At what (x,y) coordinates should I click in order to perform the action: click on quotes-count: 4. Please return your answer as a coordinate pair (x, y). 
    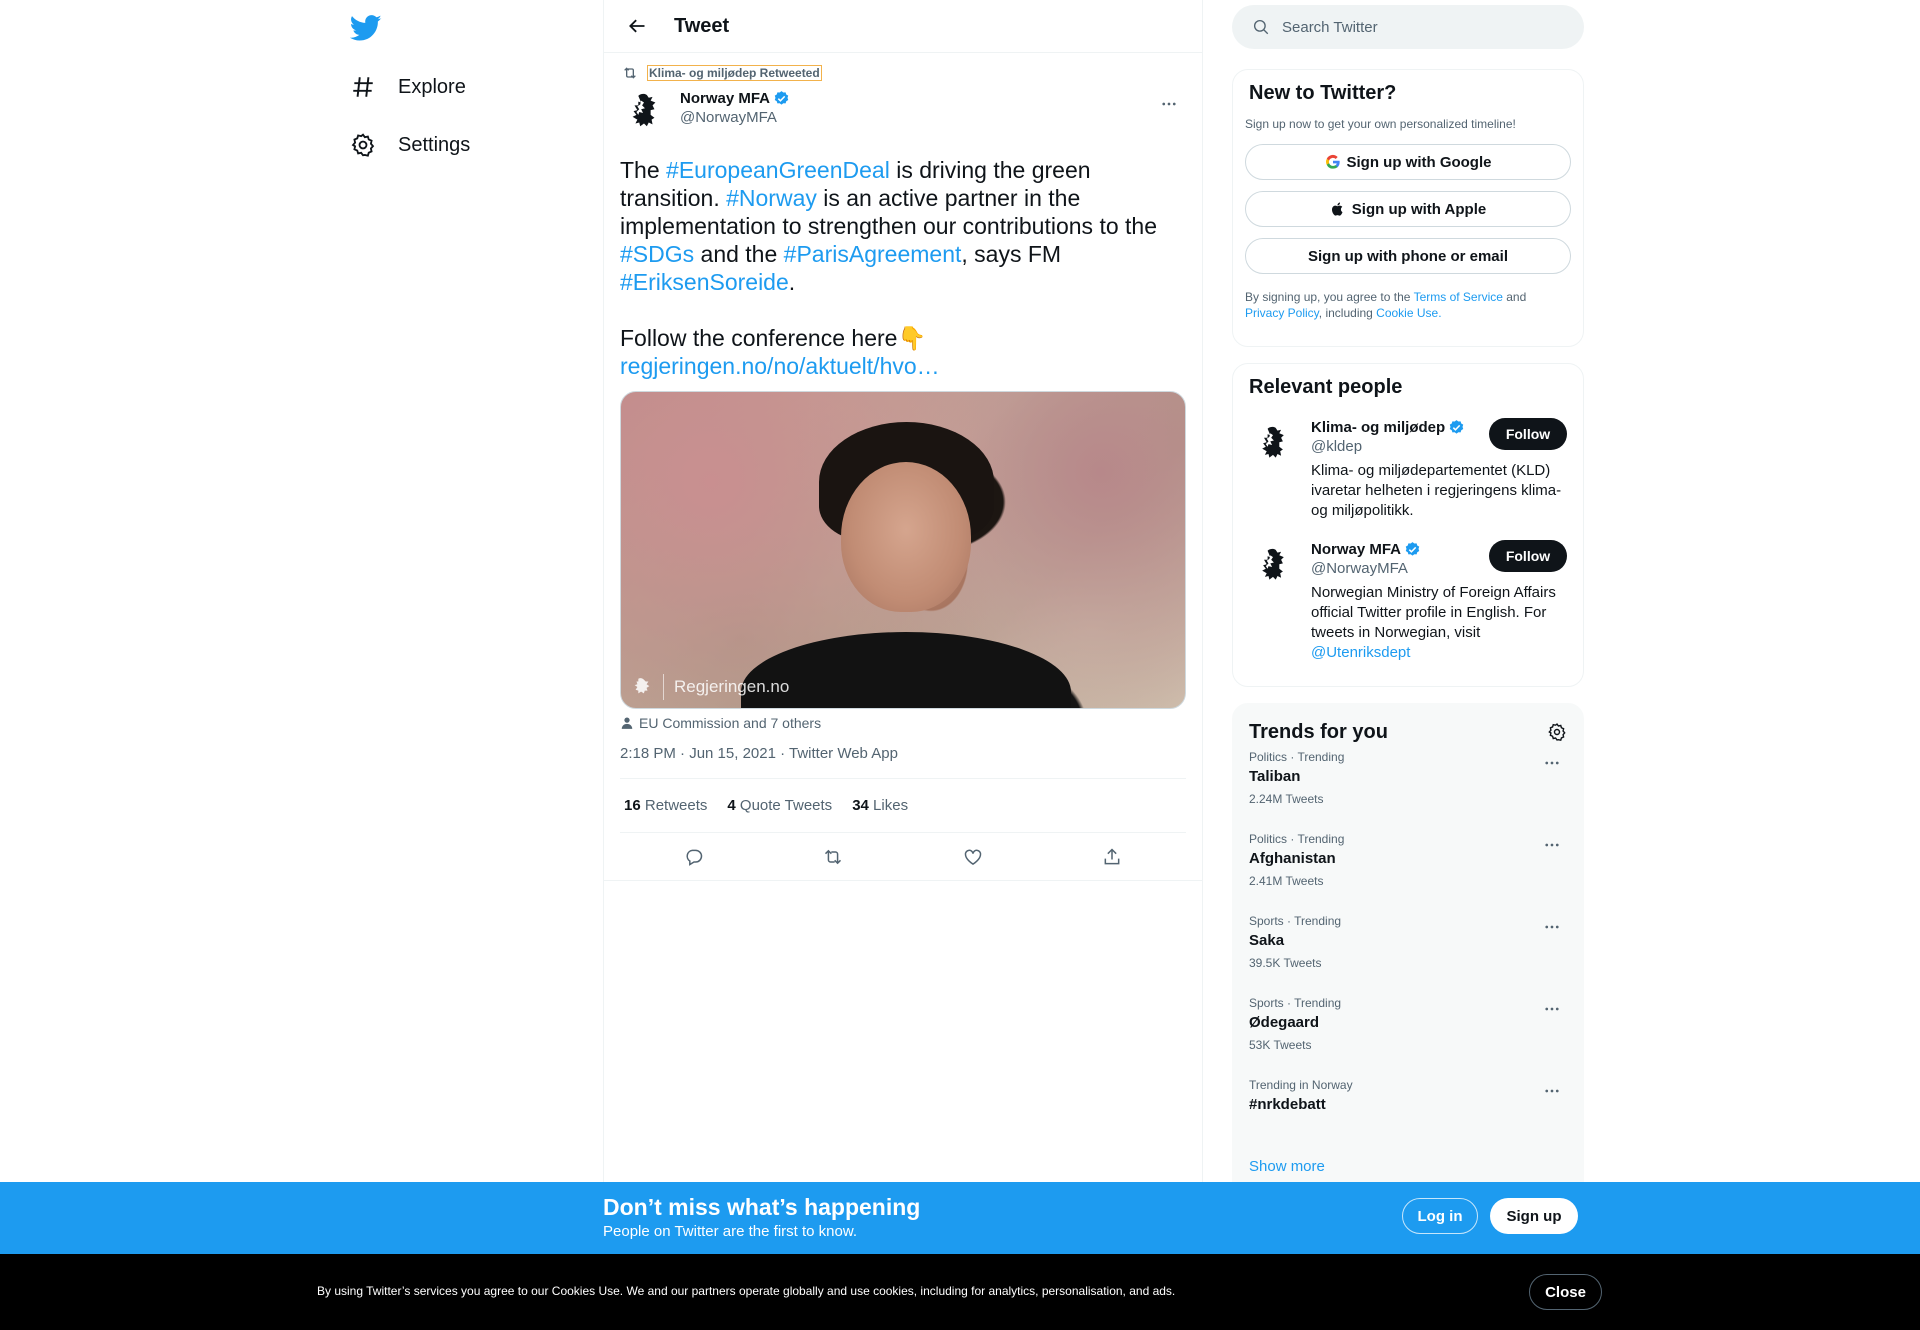
    Looking at the image, I should click on (731, 805).